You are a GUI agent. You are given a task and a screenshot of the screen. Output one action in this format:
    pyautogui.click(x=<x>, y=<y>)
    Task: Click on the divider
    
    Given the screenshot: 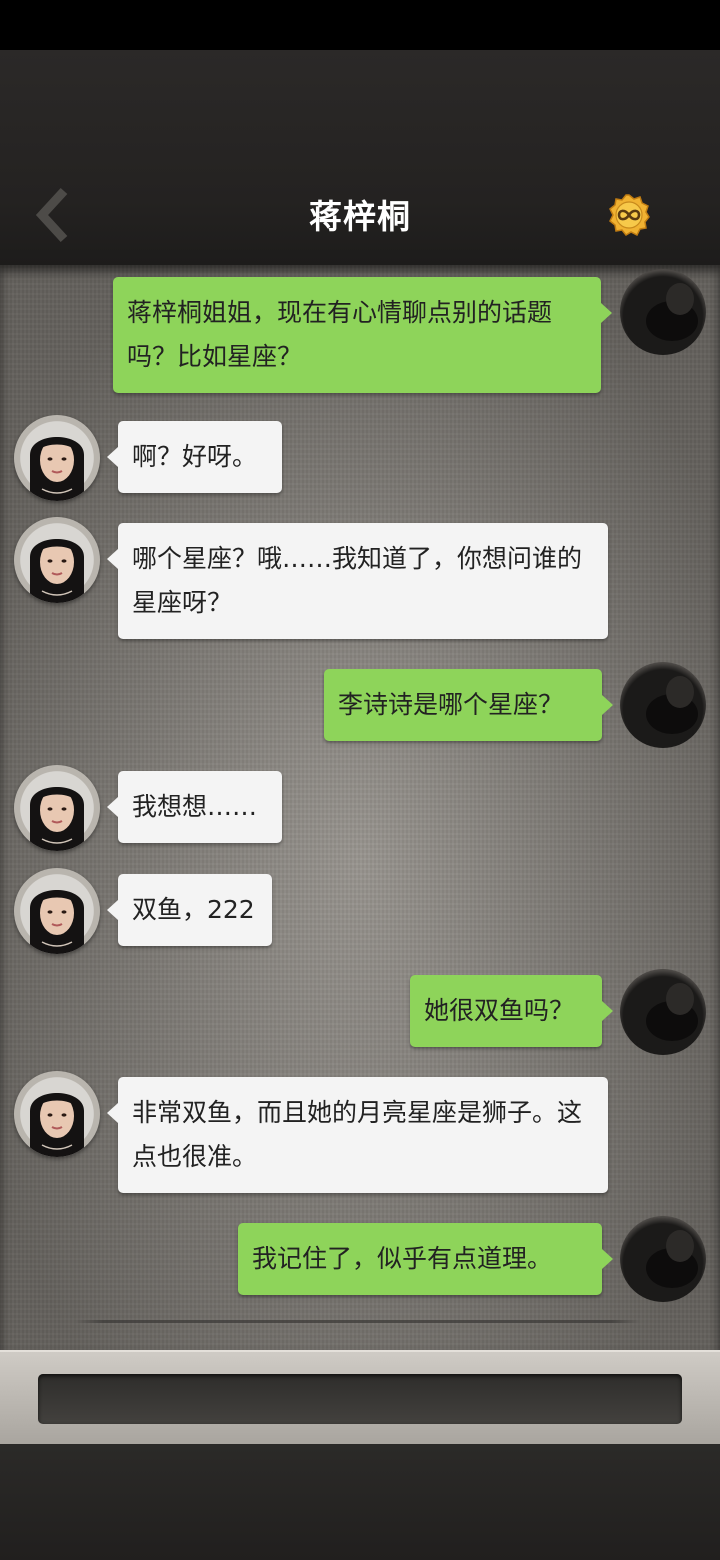 What is the action you would take?
    pyautogui.click(x=357, y=1321)
    